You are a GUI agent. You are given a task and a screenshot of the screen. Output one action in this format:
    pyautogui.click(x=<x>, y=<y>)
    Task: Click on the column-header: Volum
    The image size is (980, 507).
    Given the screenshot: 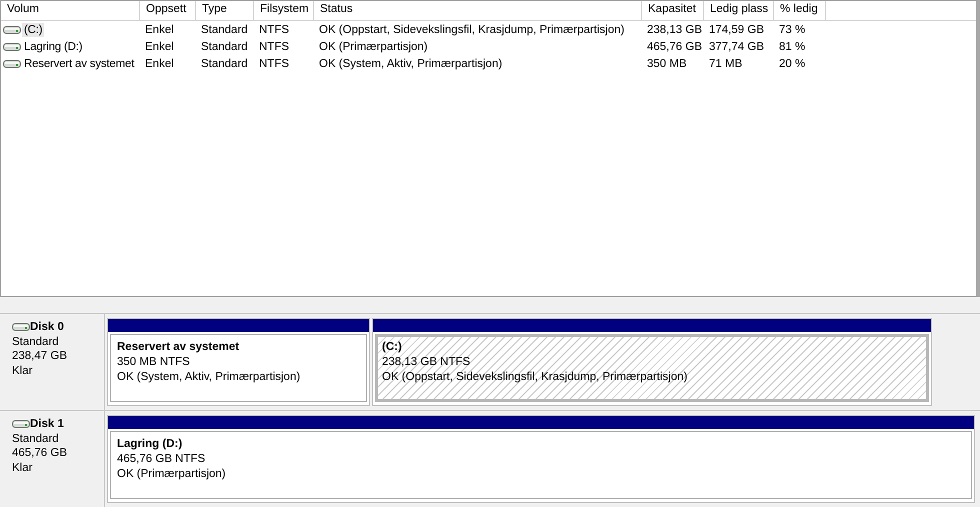 What is the action you would take?
    pyautogui.click(x=70, y=10)
    